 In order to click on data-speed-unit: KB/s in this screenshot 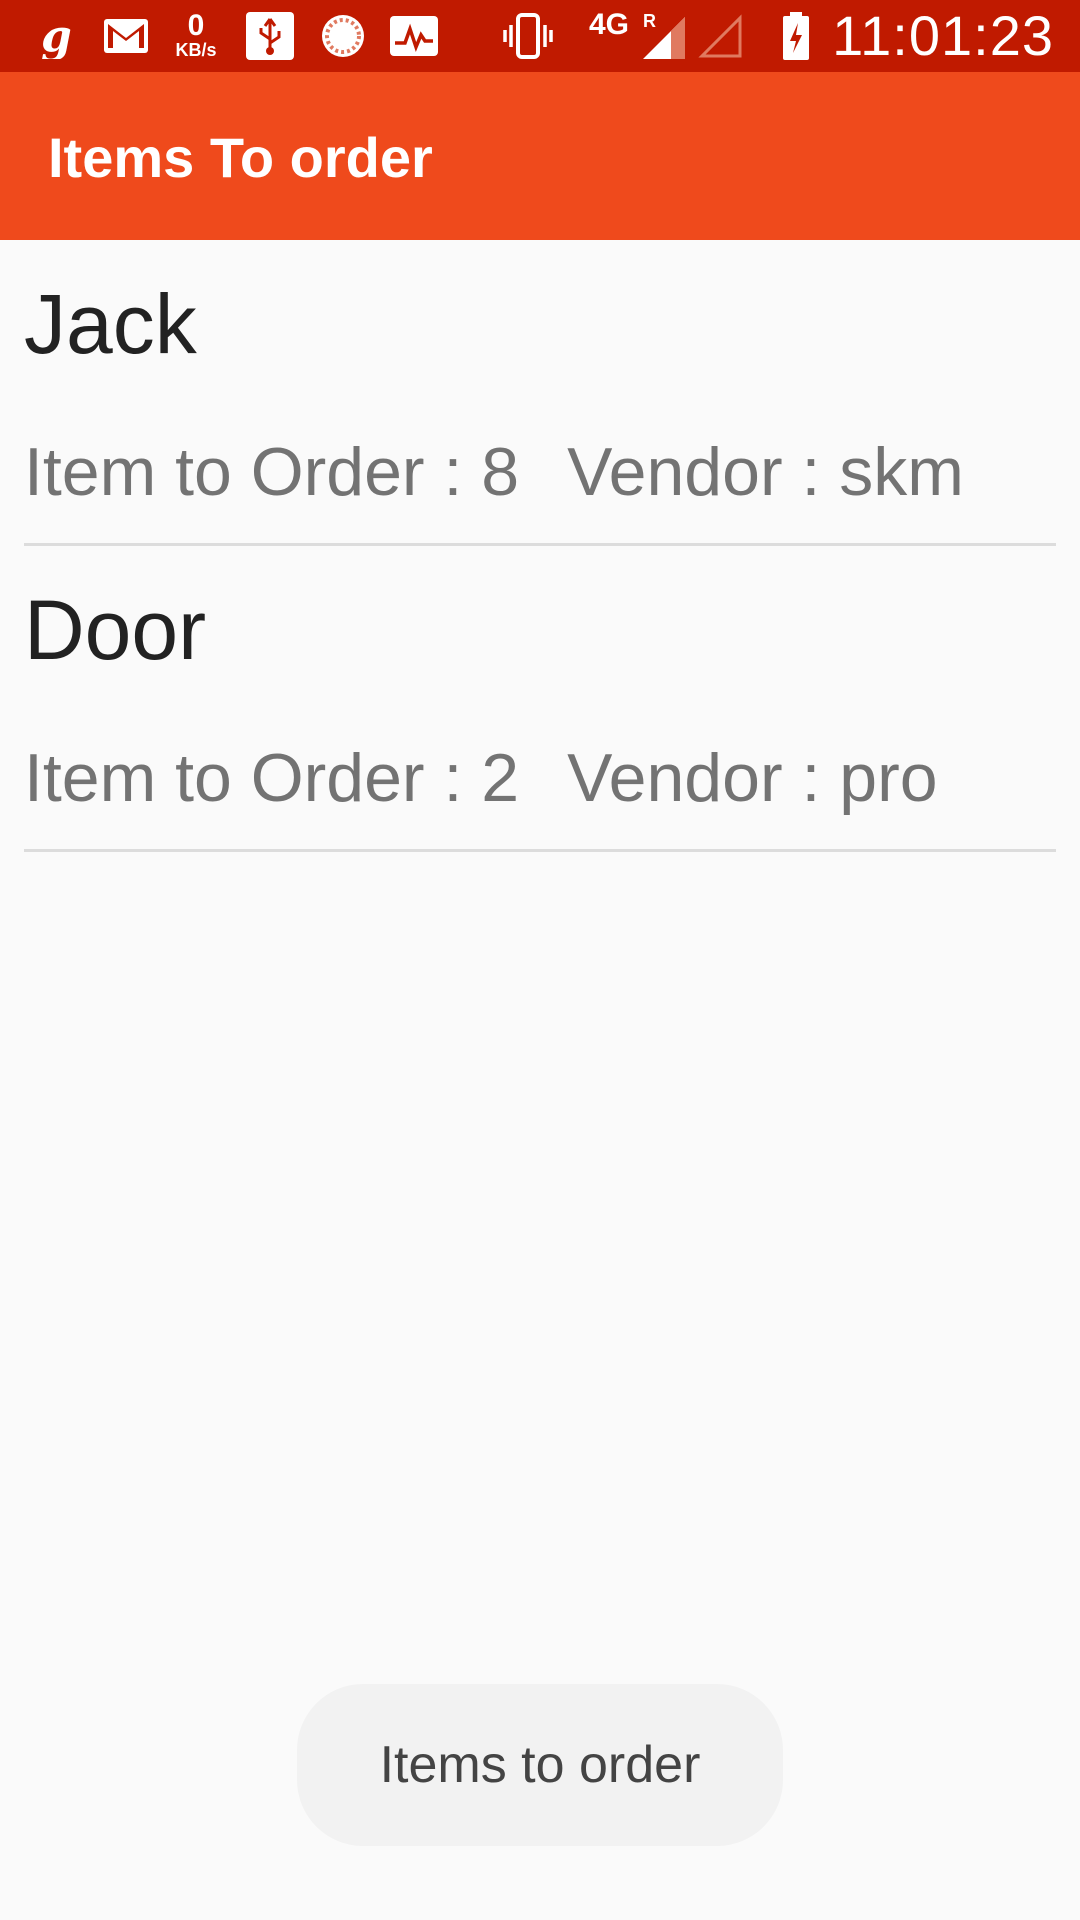, I will do `click(196, 50)`.